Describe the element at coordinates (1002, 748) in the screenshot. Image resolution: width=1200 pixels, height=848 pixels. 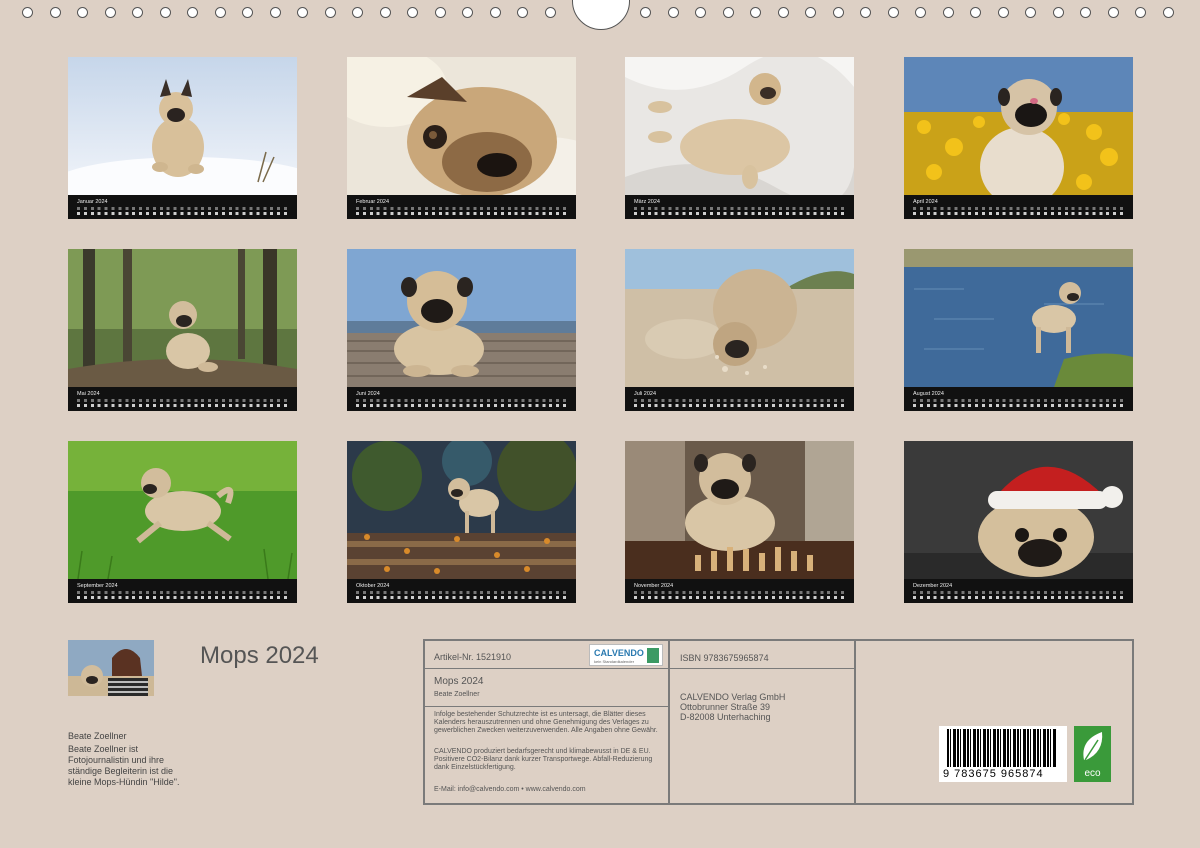
I see `barcode-bars` at that location.